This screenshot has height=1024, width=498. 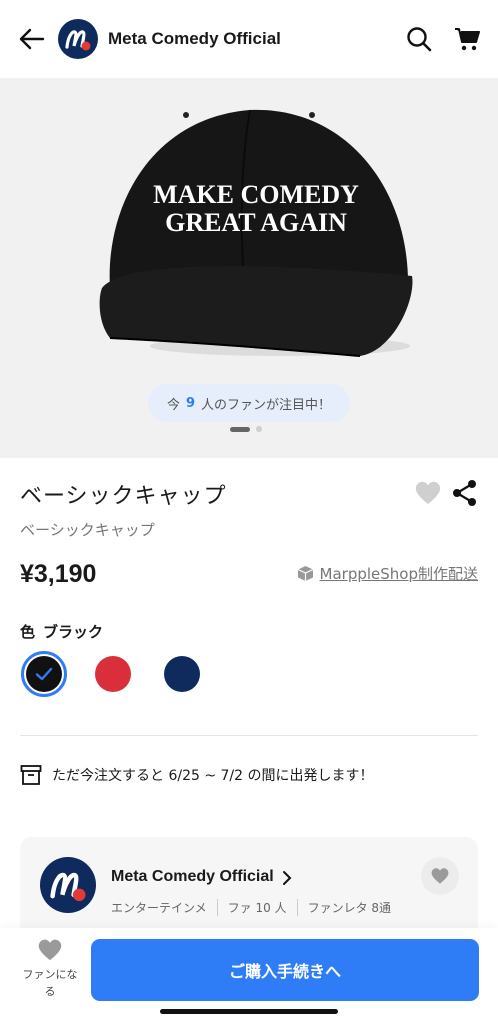 What do you see at coordinates (190, 403) in the screenshot?
I see `watch-count: 9` at bounding box center [190, 403].